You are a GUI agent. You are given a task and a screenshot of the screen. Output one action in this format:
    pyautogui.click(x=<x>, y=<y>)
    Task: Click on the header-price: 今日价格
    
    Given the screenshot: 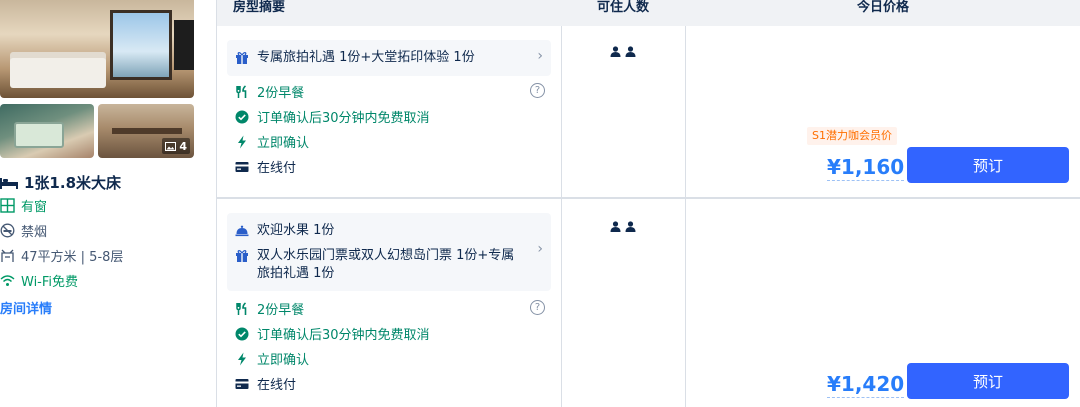 What is the action you would take?
    pyautogui.click(x=883, y=7)
    